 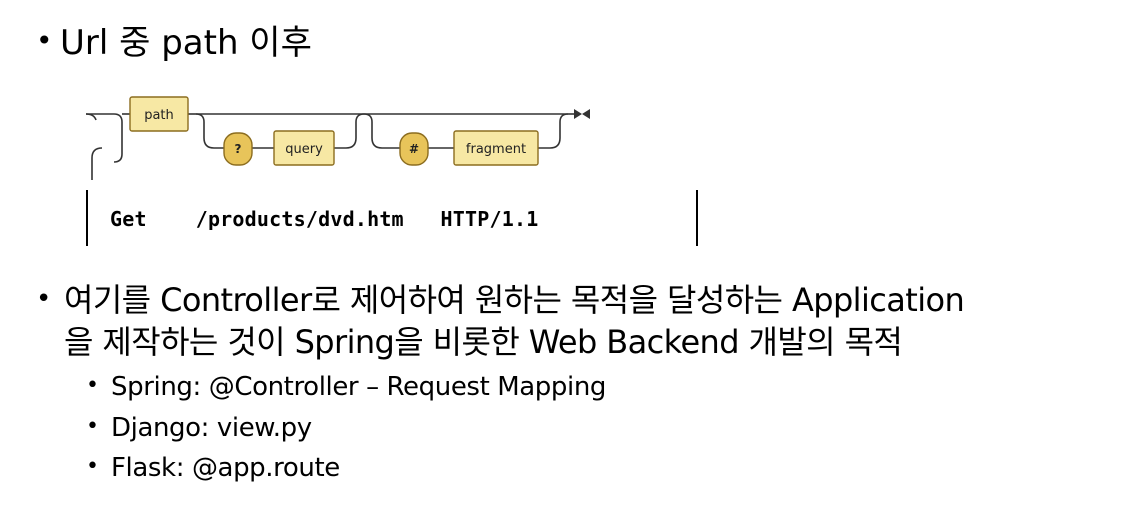 What do you see at coordinates (299, 219) in the screenshot?
I see `http-path: /products/dvd.htm` at bounding box center [299, 219].